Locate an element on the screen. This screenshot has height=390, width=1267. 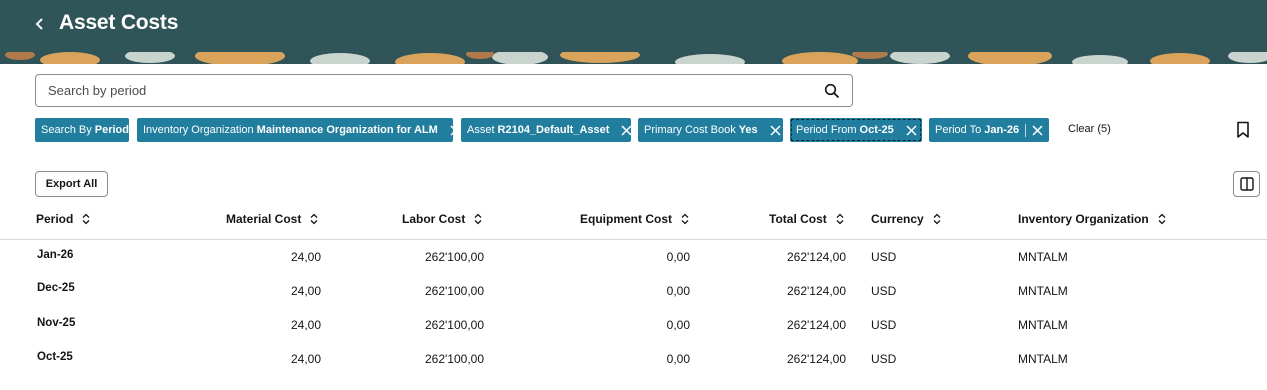
filter-chip-period-to: Period To Jan-26 is located at coordinates (989, 130).